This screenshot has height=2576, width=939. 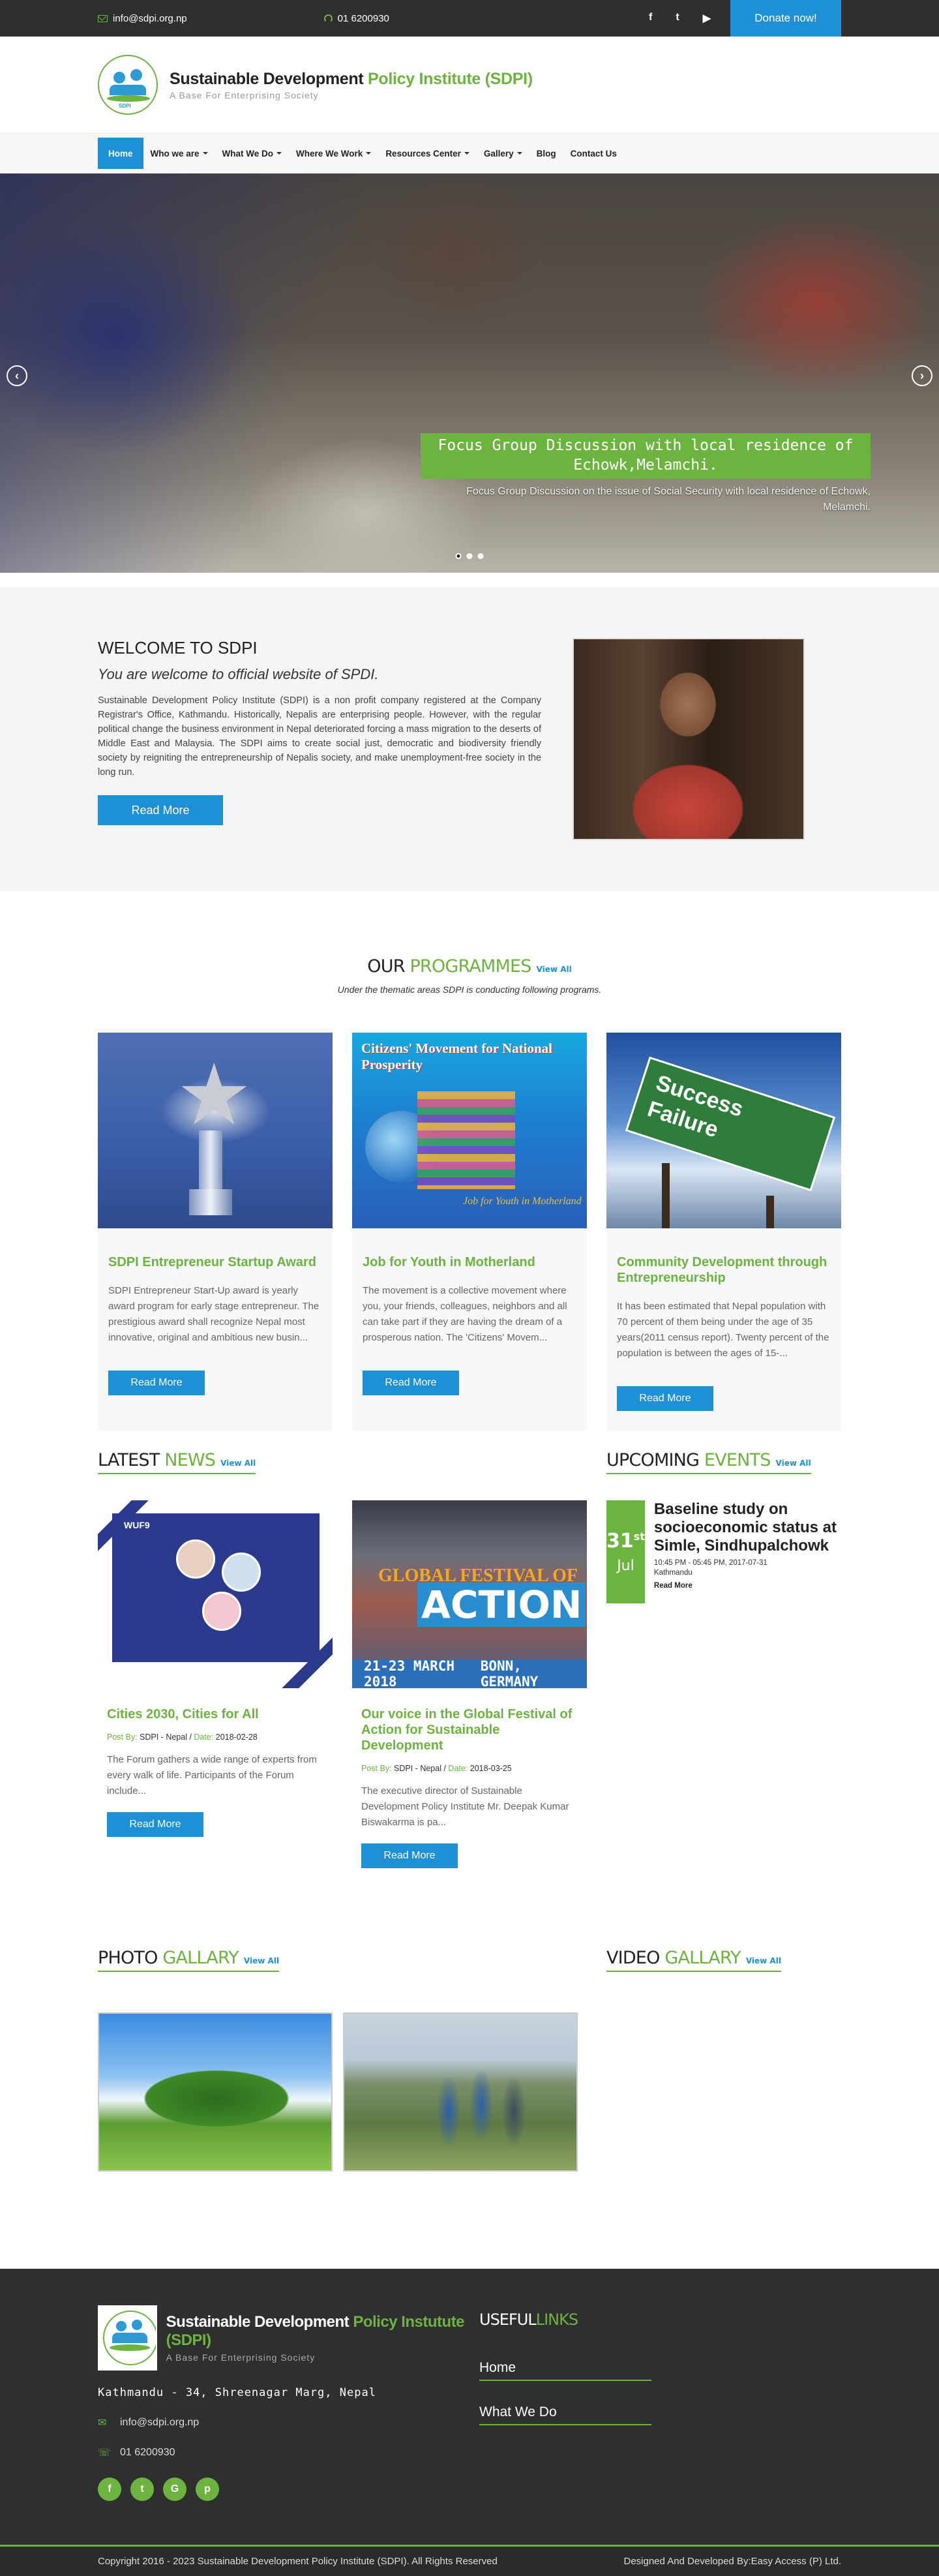 What do you see at coordinates (238, 1464) in the screenshot?
I see `news-view-all-link: View All` at bounding box center [238, 1464].